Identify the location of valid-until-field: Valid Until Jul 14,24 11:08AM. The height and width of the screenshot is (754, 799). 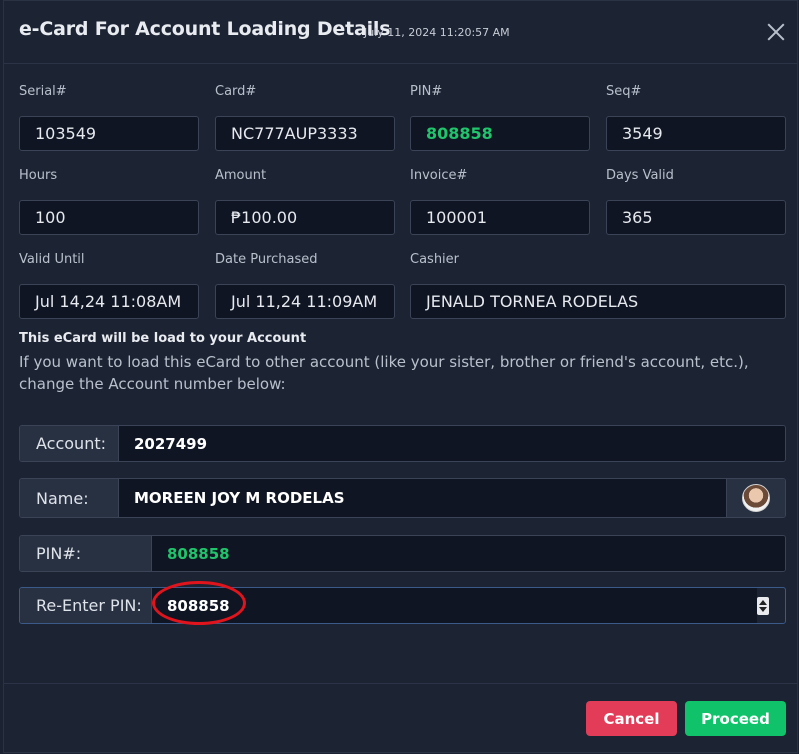
(109, 285).